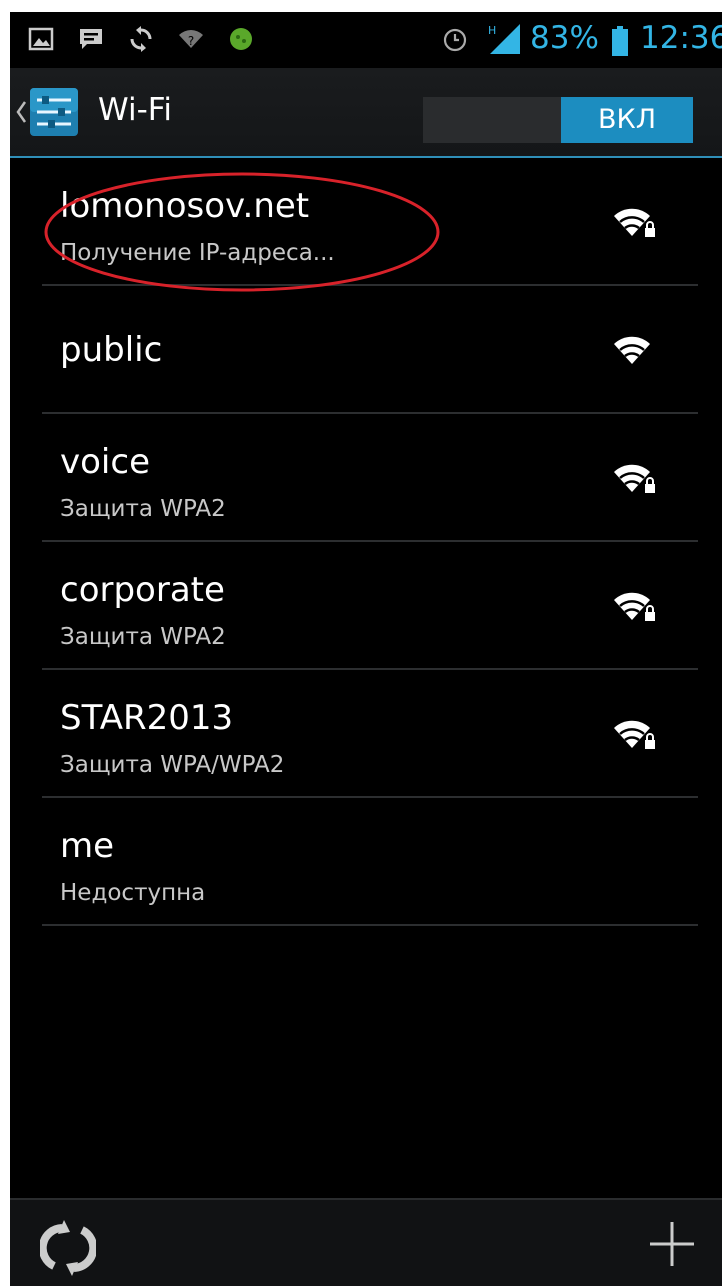 This screenshot has height=1286, width=725. What do you see at coordinates (135, 110) in the screenshot?
I see `page-title: Wi-Fi` at bounding box center [135, 110].